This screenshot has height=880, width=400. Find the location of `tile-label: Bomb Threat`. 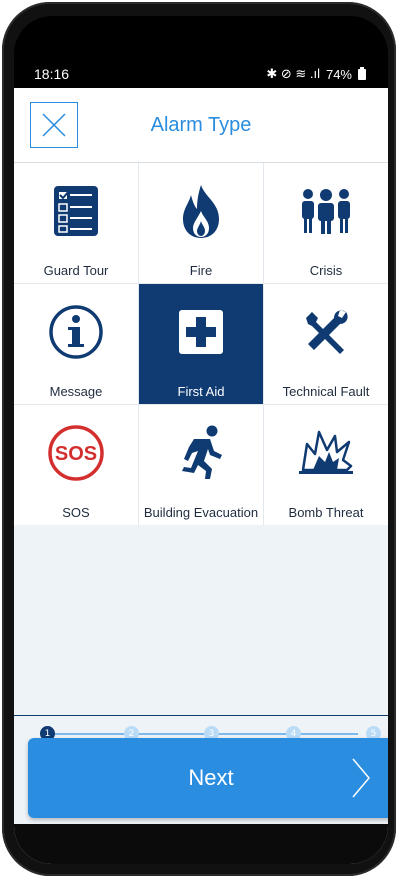

tile-label: Bomb Threat is located at coordinates (326, 512).